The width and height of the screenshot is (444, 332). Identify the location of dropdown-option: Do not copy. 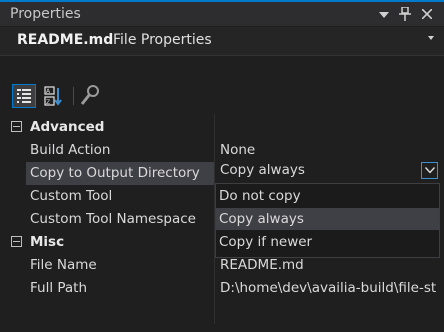
(327, 196).